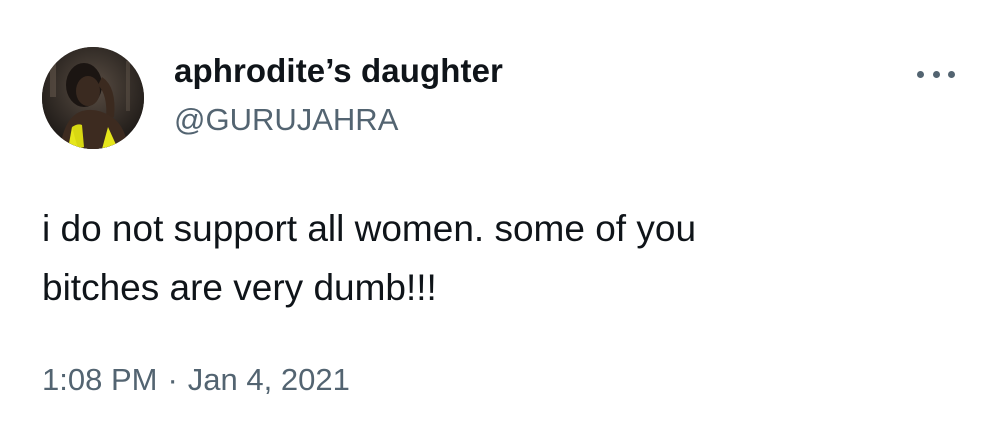 Image resolution: width=1000 pixels, height=447 pixels. I want to click on tweet-timestamp: 1:08 PM · Jan 4, 2021, so click(196, 380).